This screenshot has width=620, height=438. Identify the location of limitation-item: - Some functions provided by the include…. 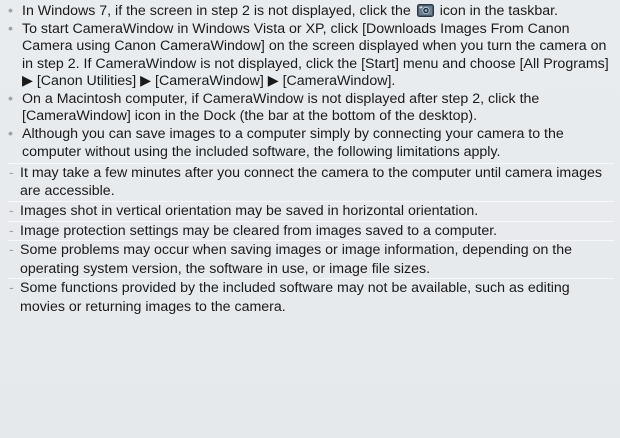
(311, 297).